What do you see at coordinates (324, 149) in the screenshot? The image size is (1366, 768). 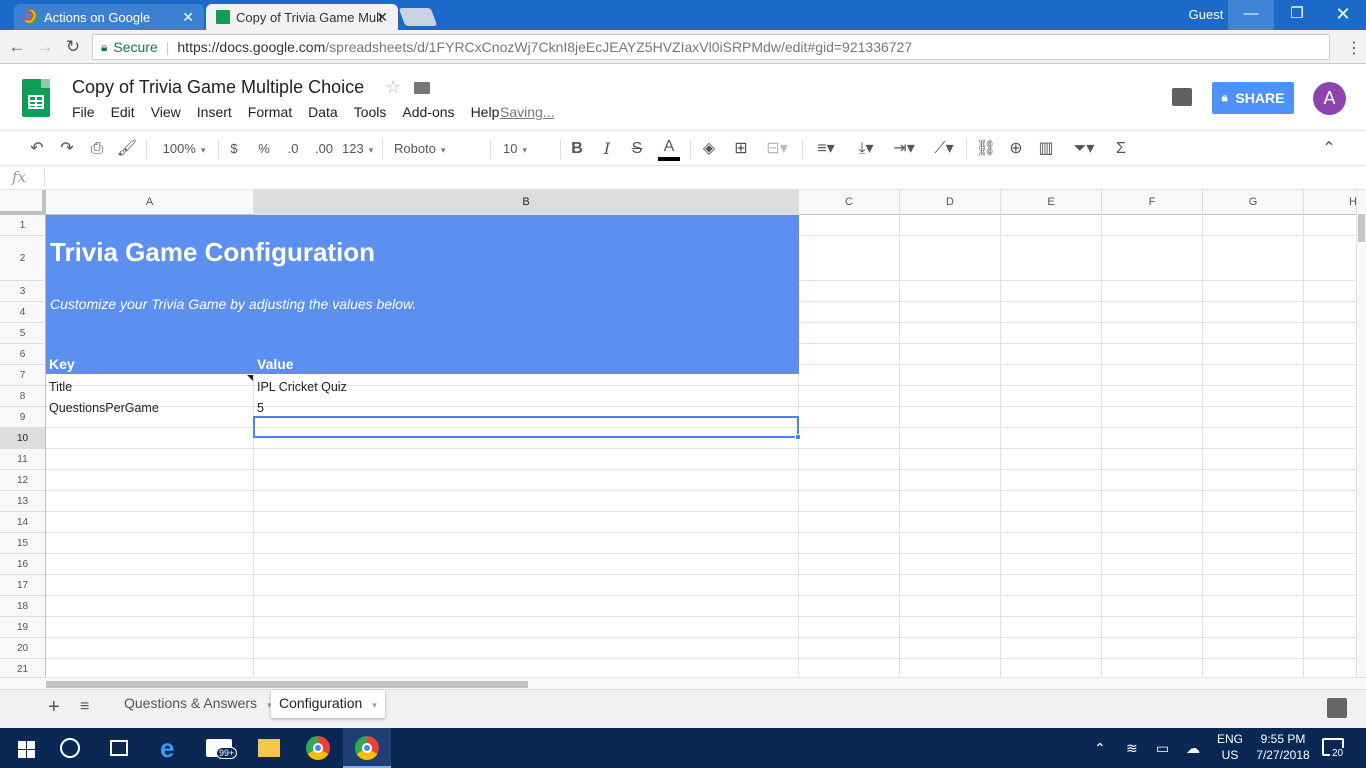 I see `increase-decimal-button: .00` at bounding box center [324, 149].